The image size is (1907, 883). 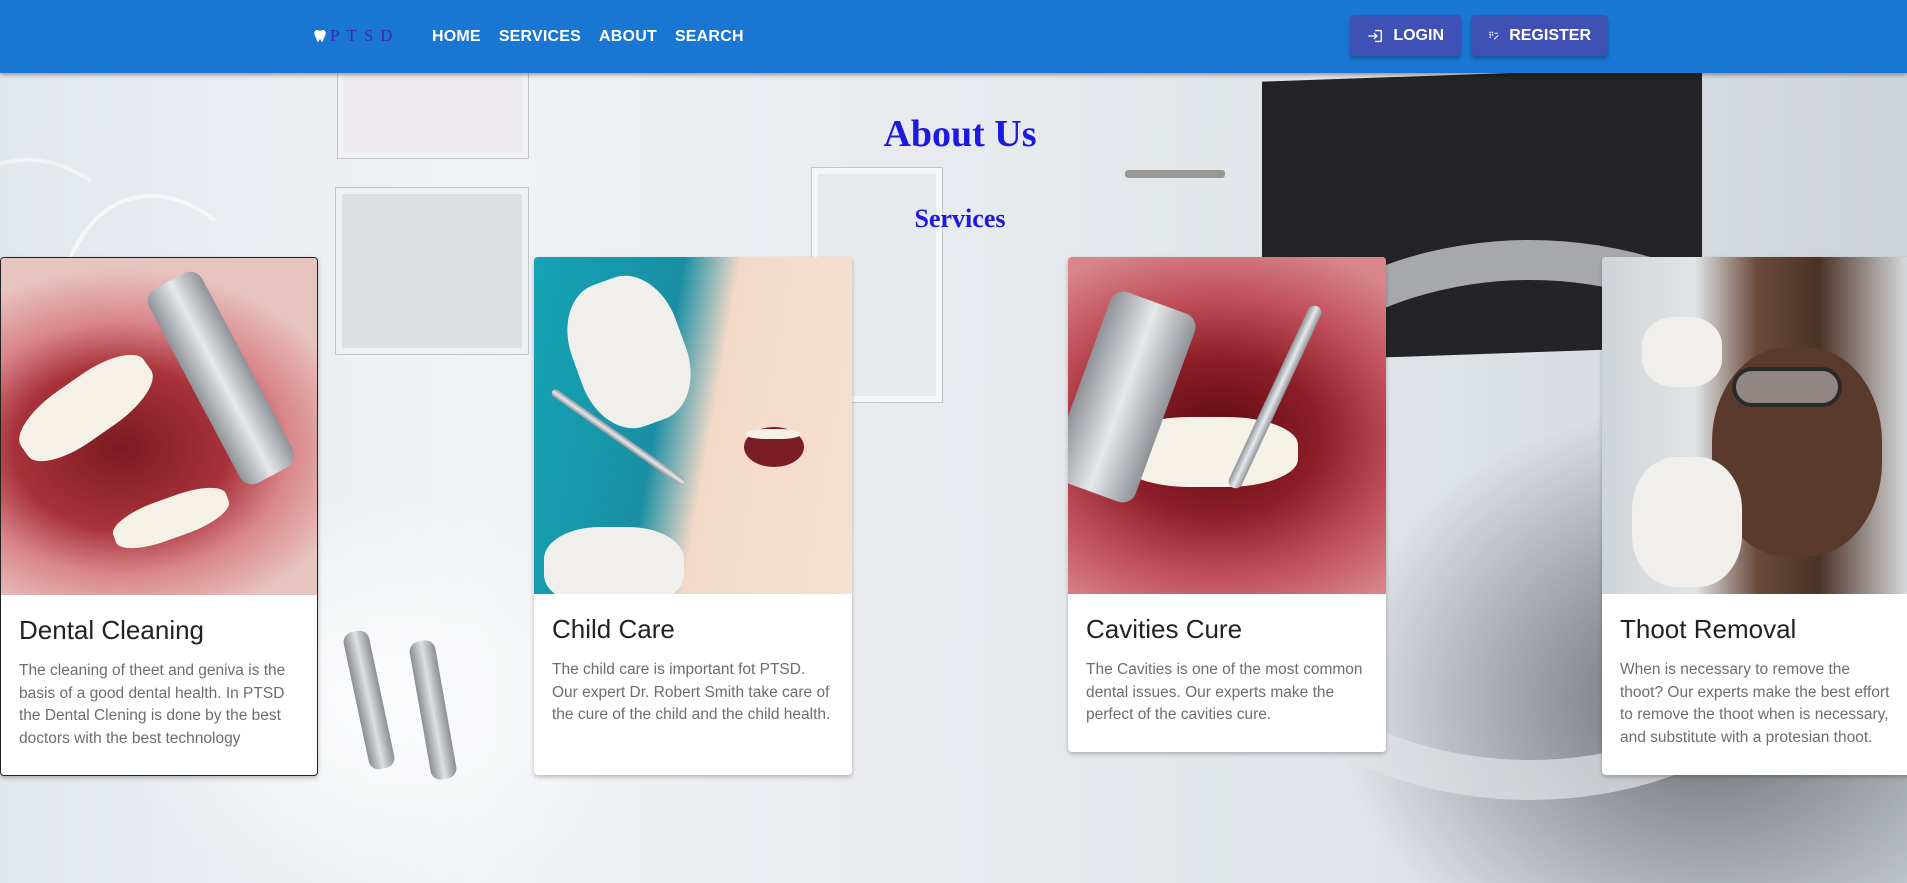 I want to click on login-button: LOGIN, so click(x=1405, y=35).